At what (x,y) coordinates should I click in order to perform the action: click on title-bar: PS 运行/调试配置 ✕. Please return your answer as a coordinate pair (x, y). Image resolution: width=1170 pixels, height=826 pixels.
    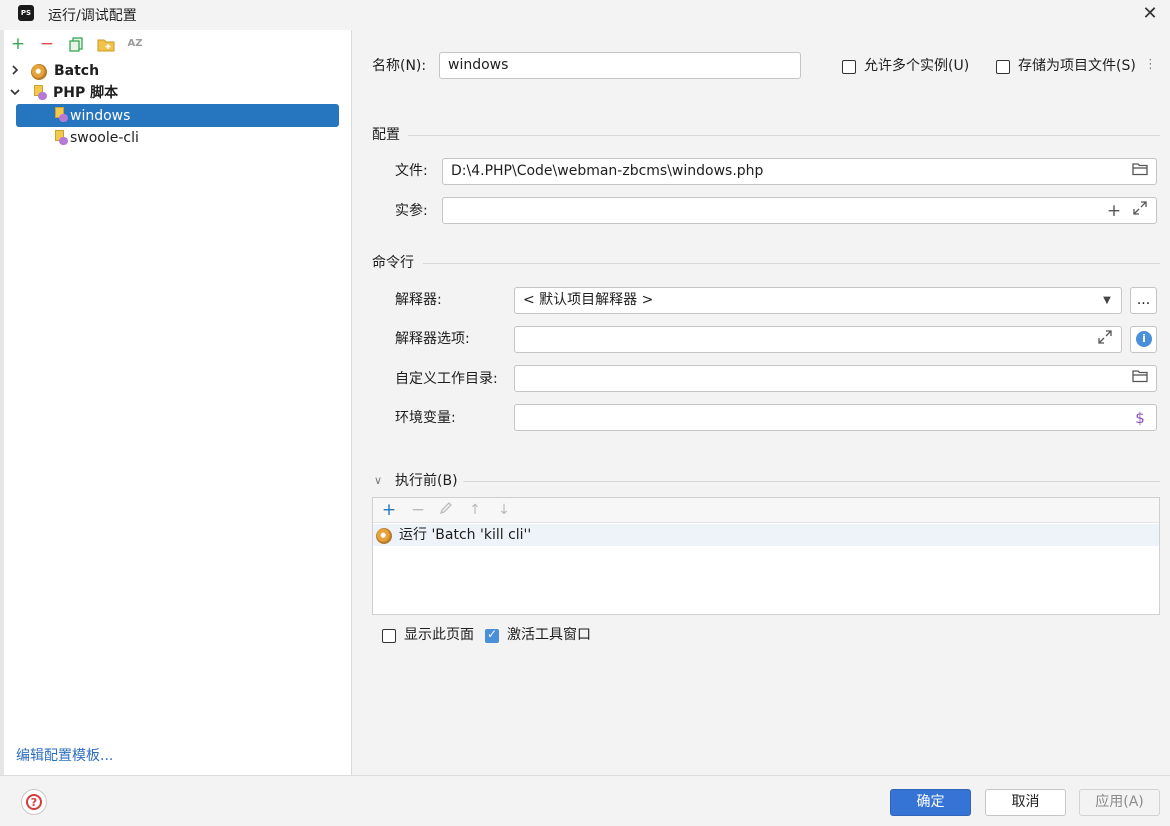
    Looking at the image, I should click on (585, 15).